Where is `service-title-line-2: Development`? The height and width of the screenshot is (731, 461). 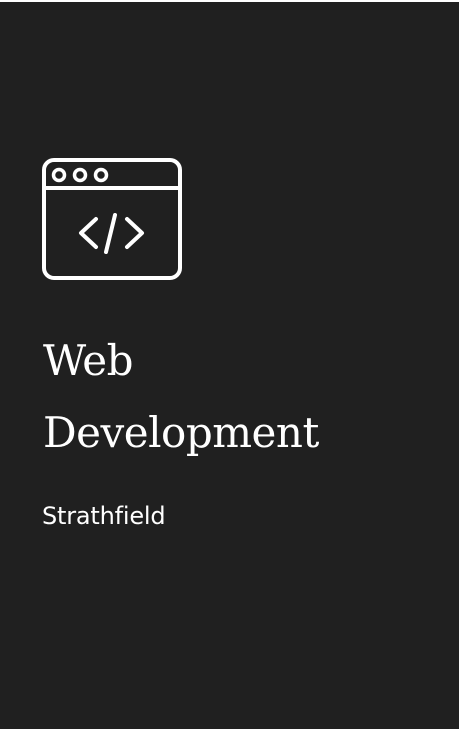 service-title-line-2: Development is located at coordinates (181, 432).